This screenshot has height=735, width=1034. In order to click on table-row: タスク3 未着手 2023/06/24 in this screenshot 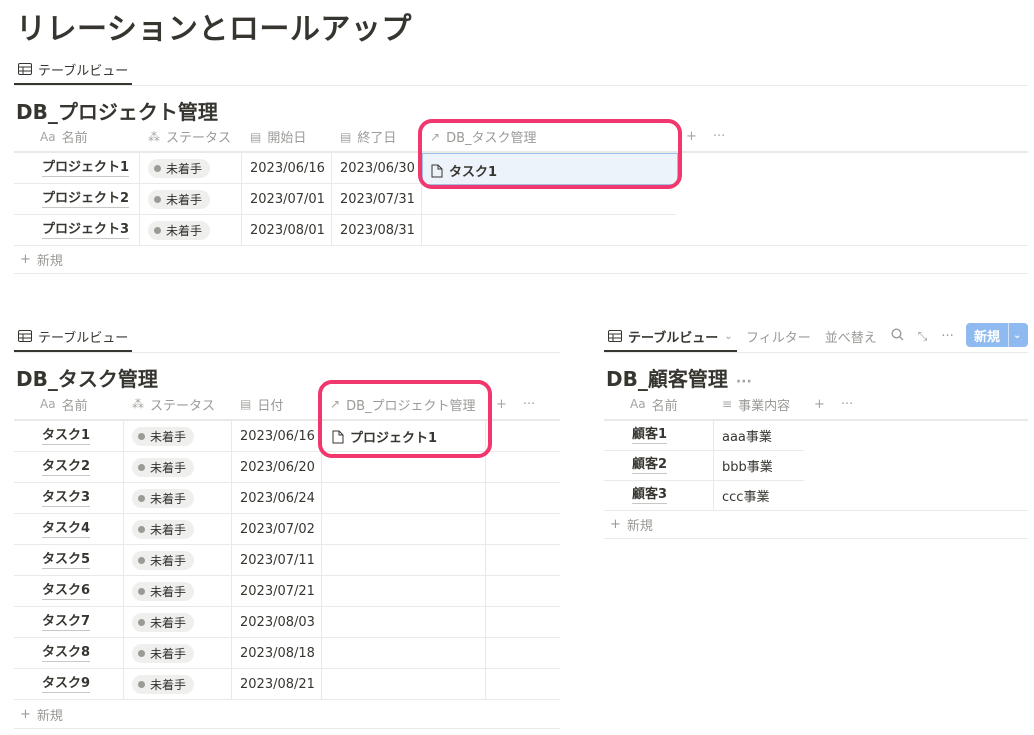, I will do `click(287, 498)`.